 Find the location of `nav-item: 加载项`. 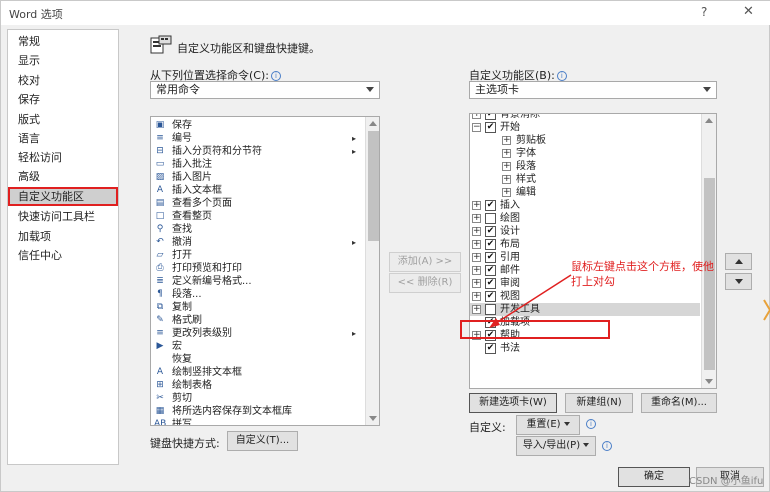

nav-item: 加载项 is located at coordinates (63, 236).